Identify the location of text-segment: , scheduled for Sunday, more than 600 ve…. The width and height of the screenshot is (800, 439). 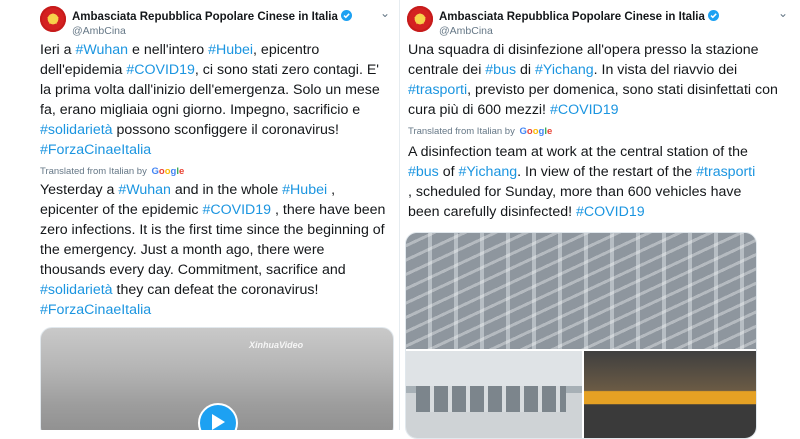
(575, 202).